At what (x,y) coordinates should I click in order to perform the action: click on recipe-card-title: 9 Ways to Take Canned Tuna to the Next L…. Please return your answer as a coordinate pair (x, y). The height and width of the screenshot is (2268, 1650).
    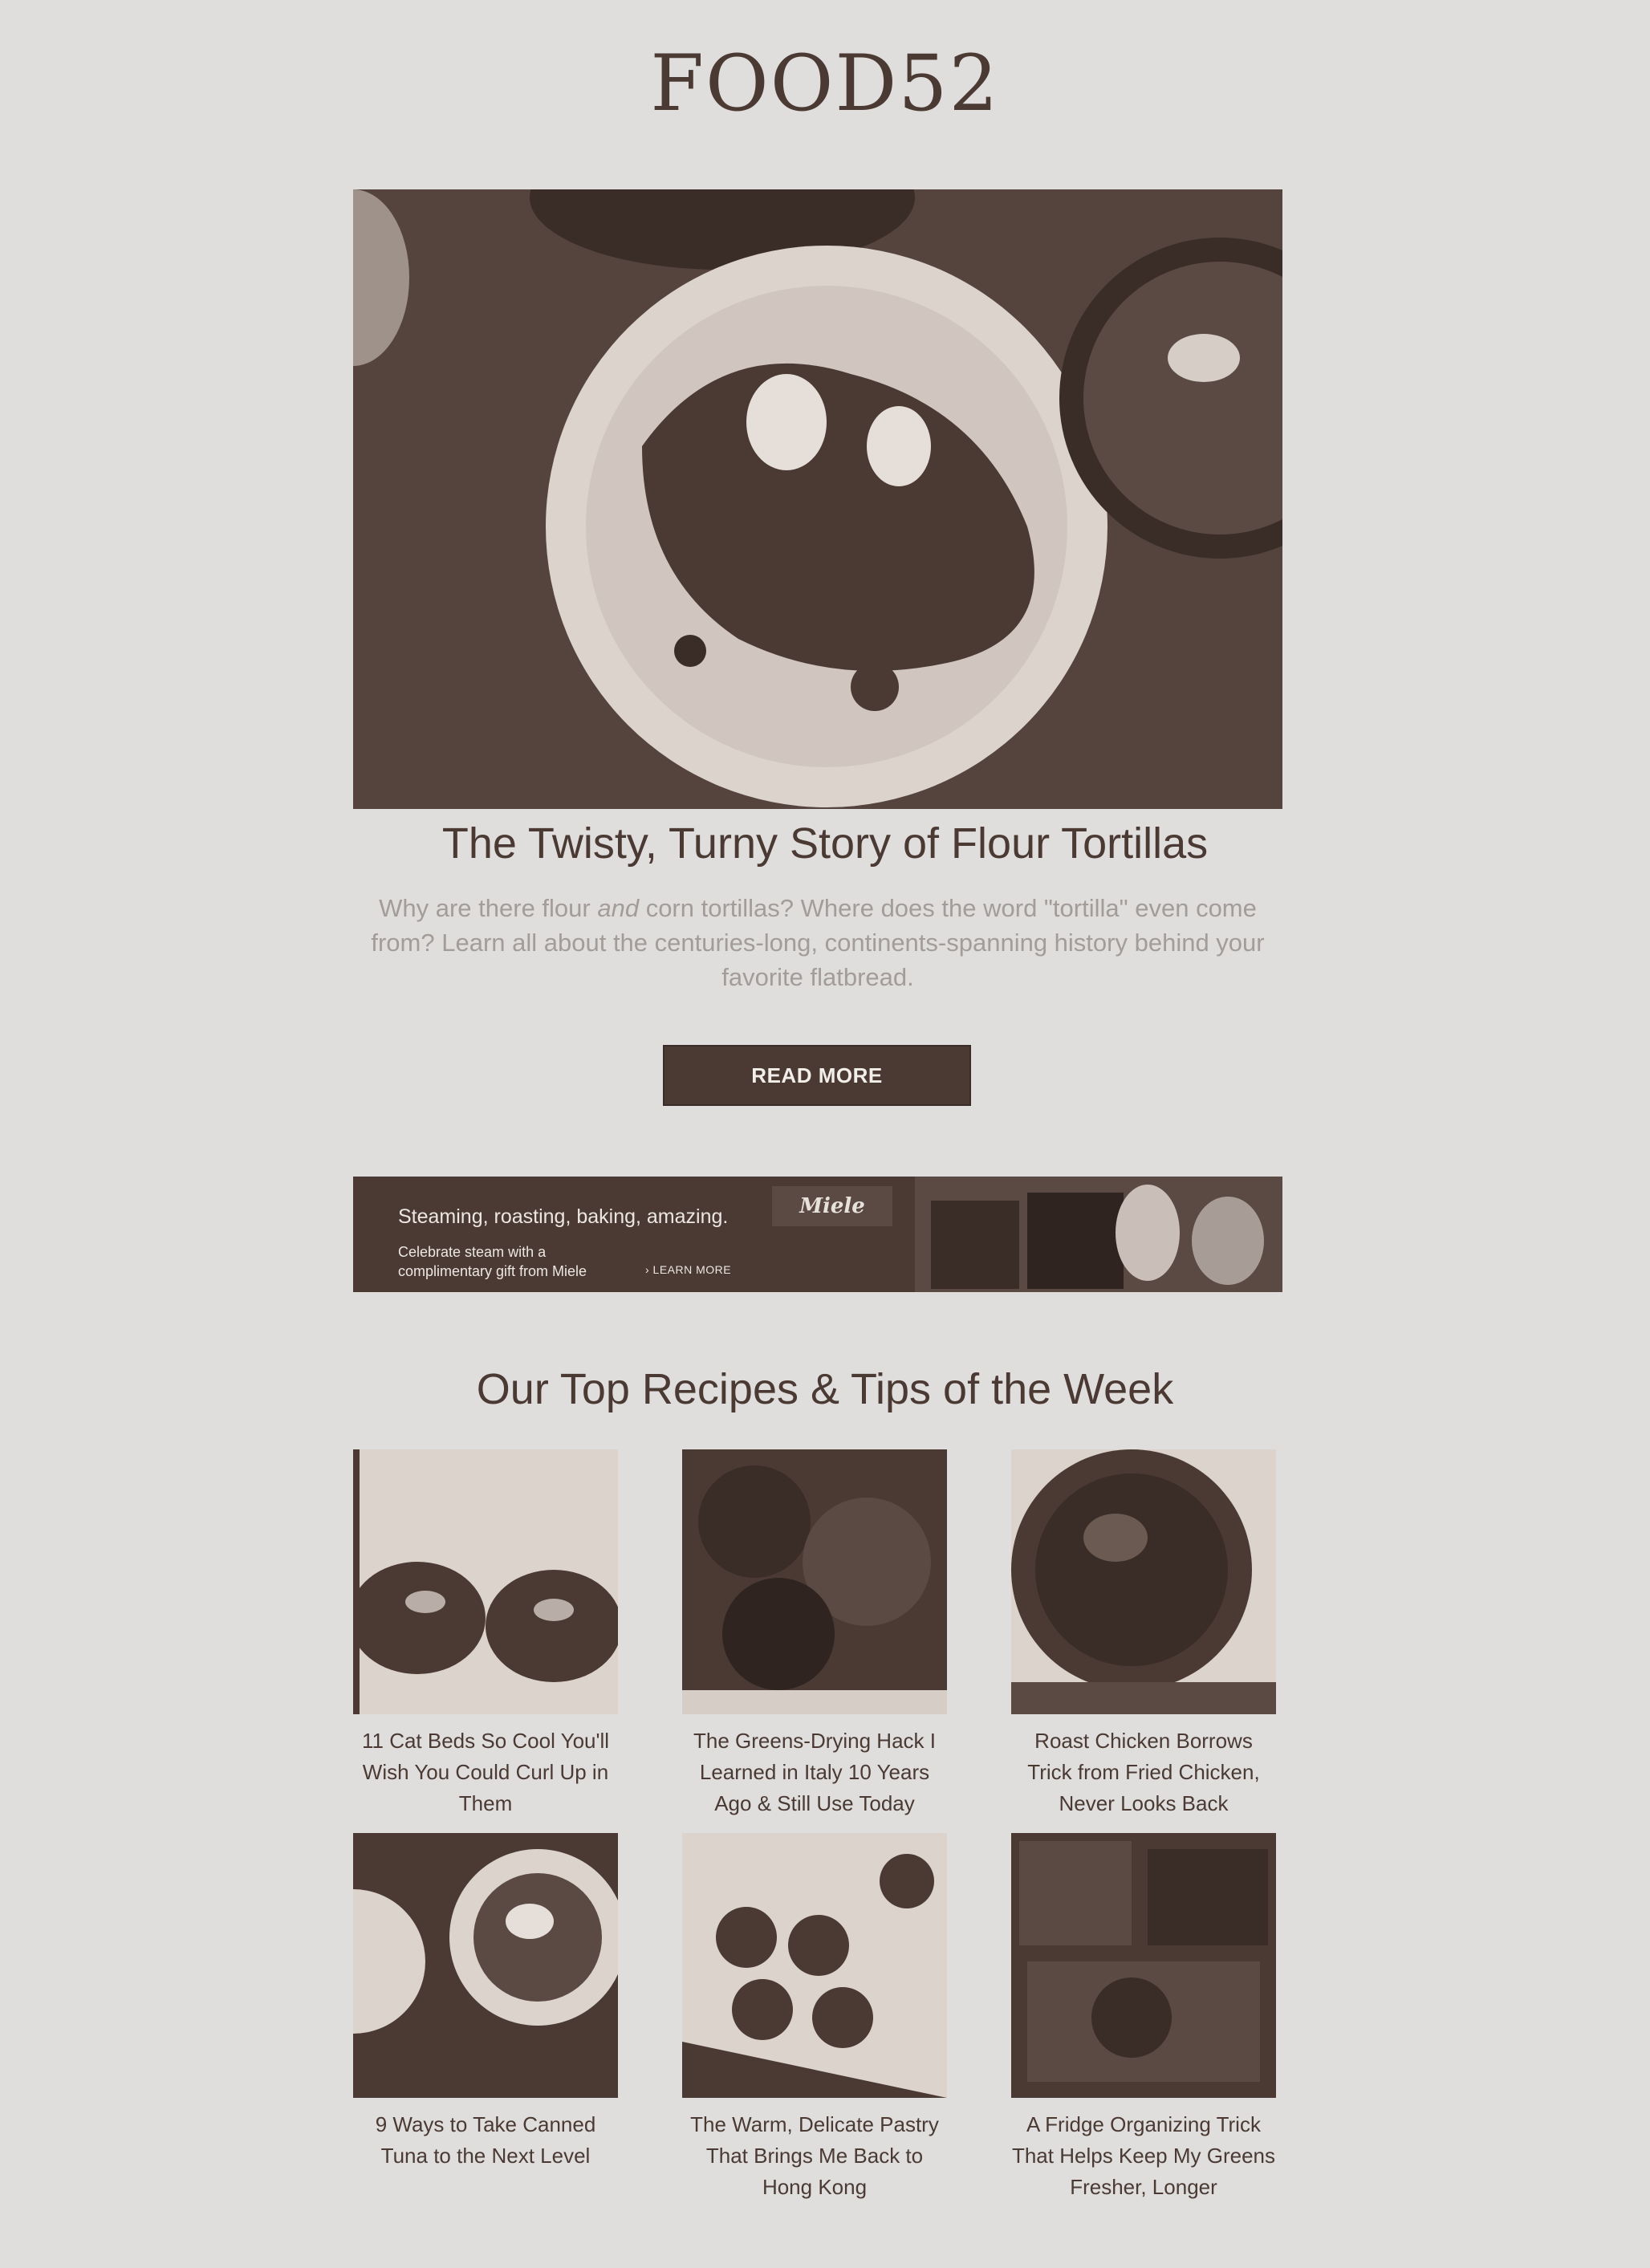
    Looking at the image, I should click on (486, 2140).